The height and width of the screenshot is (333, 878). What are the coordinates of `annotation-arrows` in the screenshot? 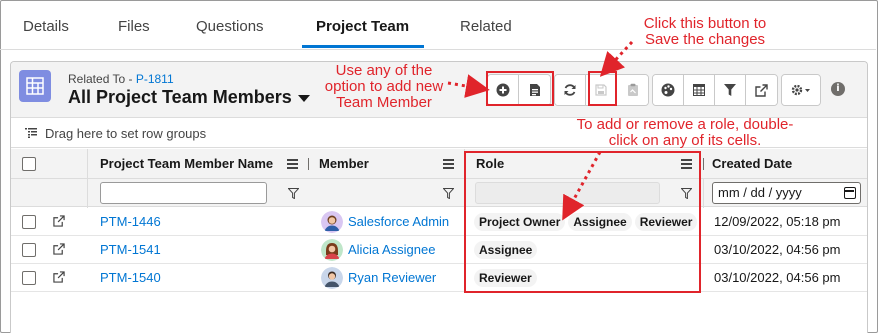 It's located at (540, 130).